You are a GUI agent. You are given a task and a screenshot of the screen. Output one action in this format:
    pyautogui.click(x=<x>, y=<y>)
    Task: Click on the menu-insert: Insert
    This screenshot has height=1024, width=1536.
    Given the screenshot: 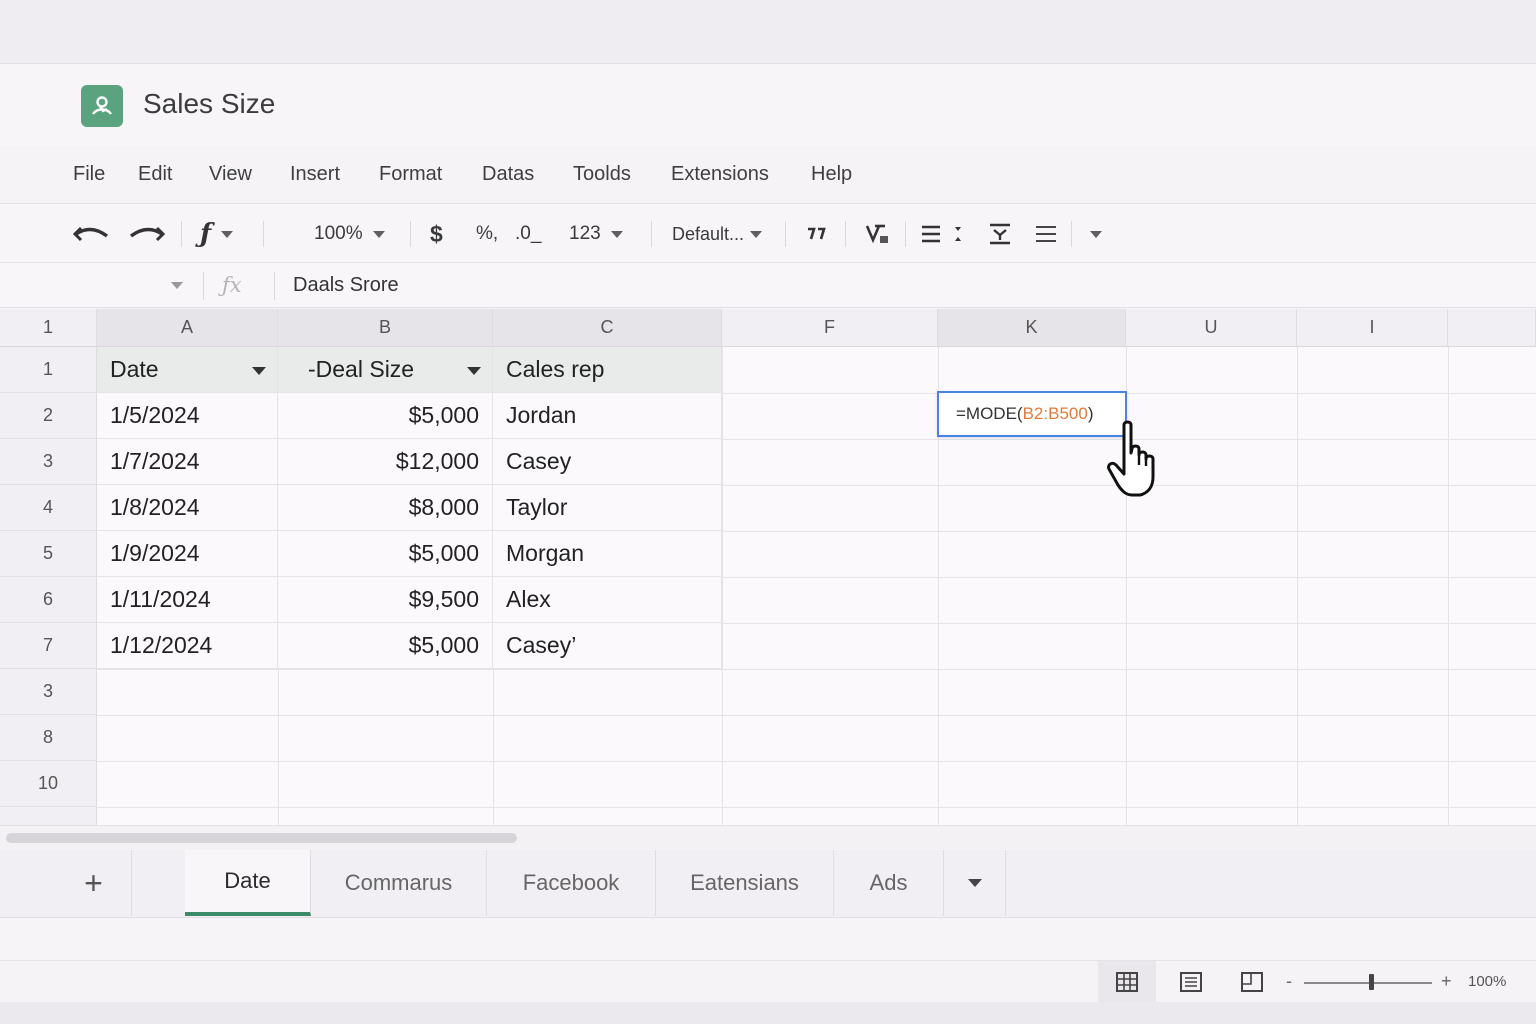 What is the action you would take?
    pyautogui.click(x=315, y=174)
    